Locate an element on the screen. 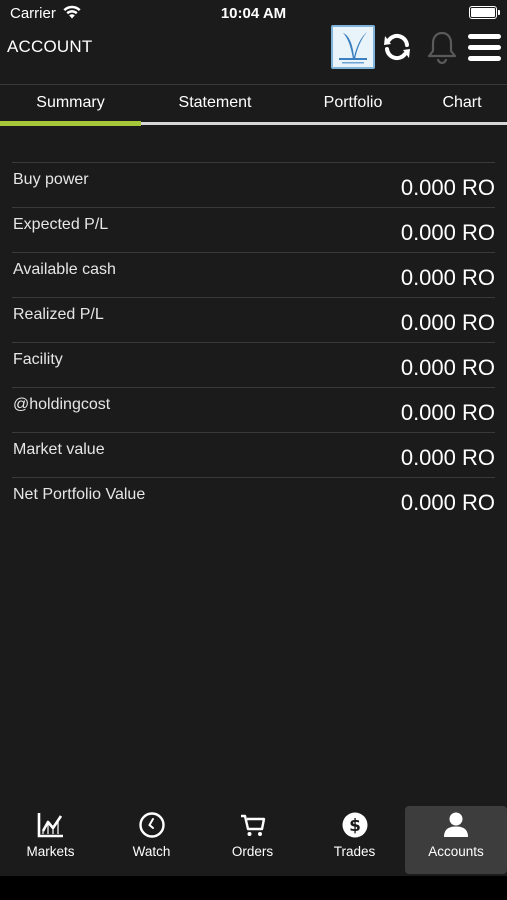 The height and width of the screenshot is (900, 507). app-header: ACCOUNT is located at coordinates (253, 54).